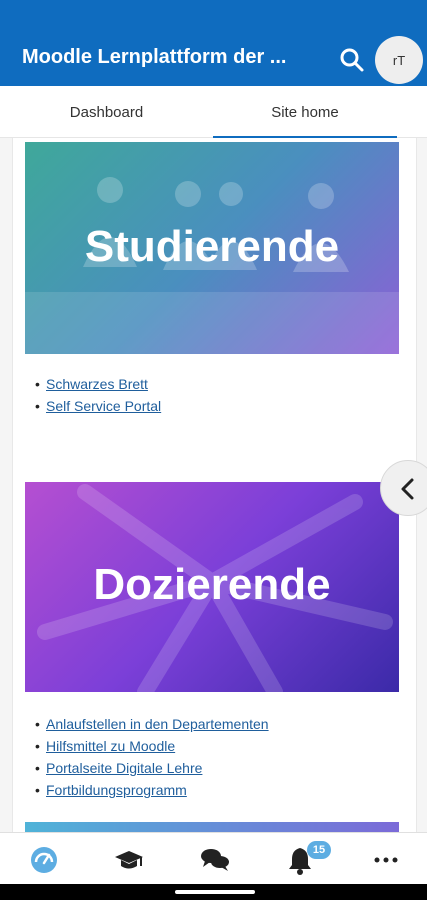 Image resolution: width=427 pixels, height=900 pixels. I want to click on studierende-banner-text: Studierende, so click(212, 246).